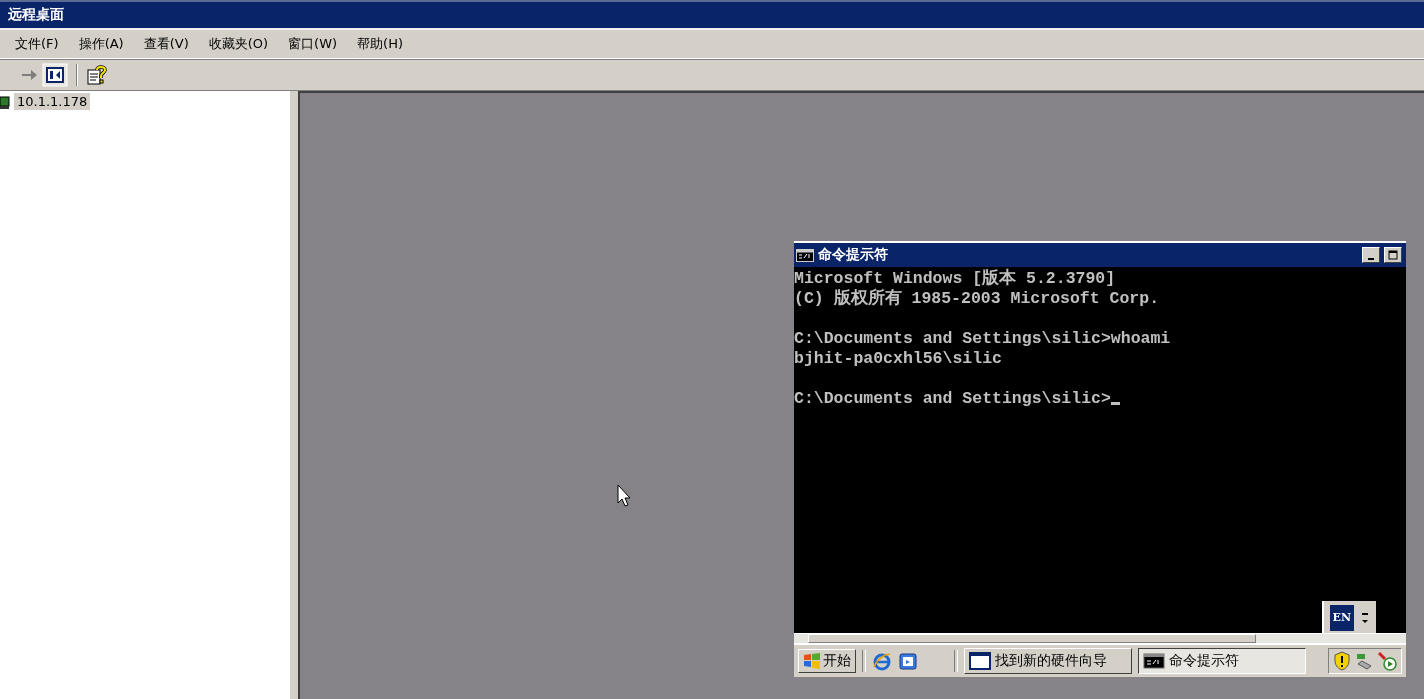  What do you see at coordinates (952, 398) in the screenshot?
I see `console-line: C:\Documents and Settings\silic>` at bounding box center [952, 398].